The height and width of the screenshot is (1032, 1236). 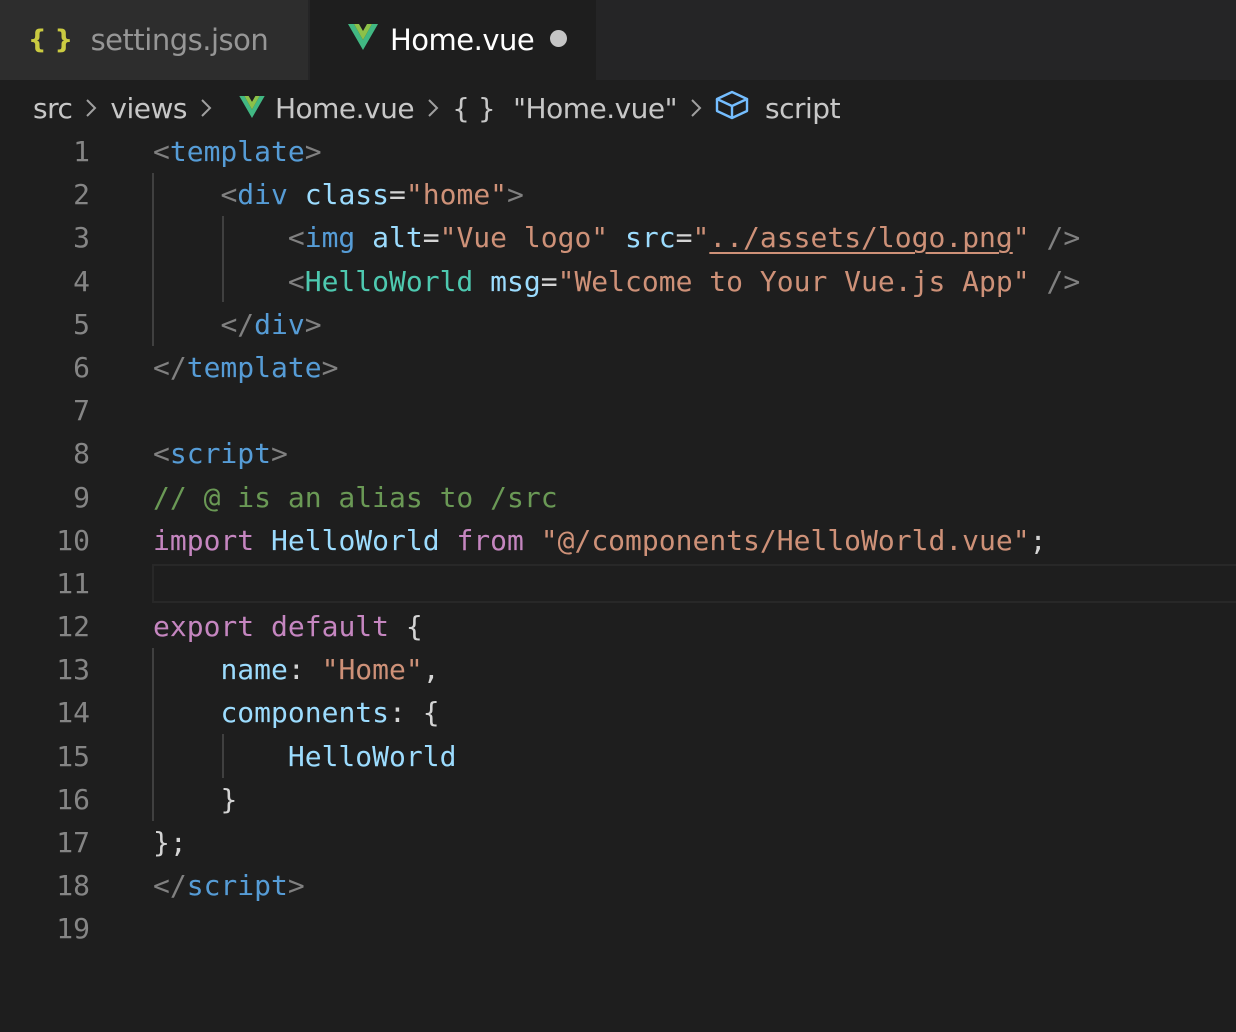 What do you see at coordinates (81, 367) in the screenshot?
I see `line-number: 6` at bounding box center [81, 367].